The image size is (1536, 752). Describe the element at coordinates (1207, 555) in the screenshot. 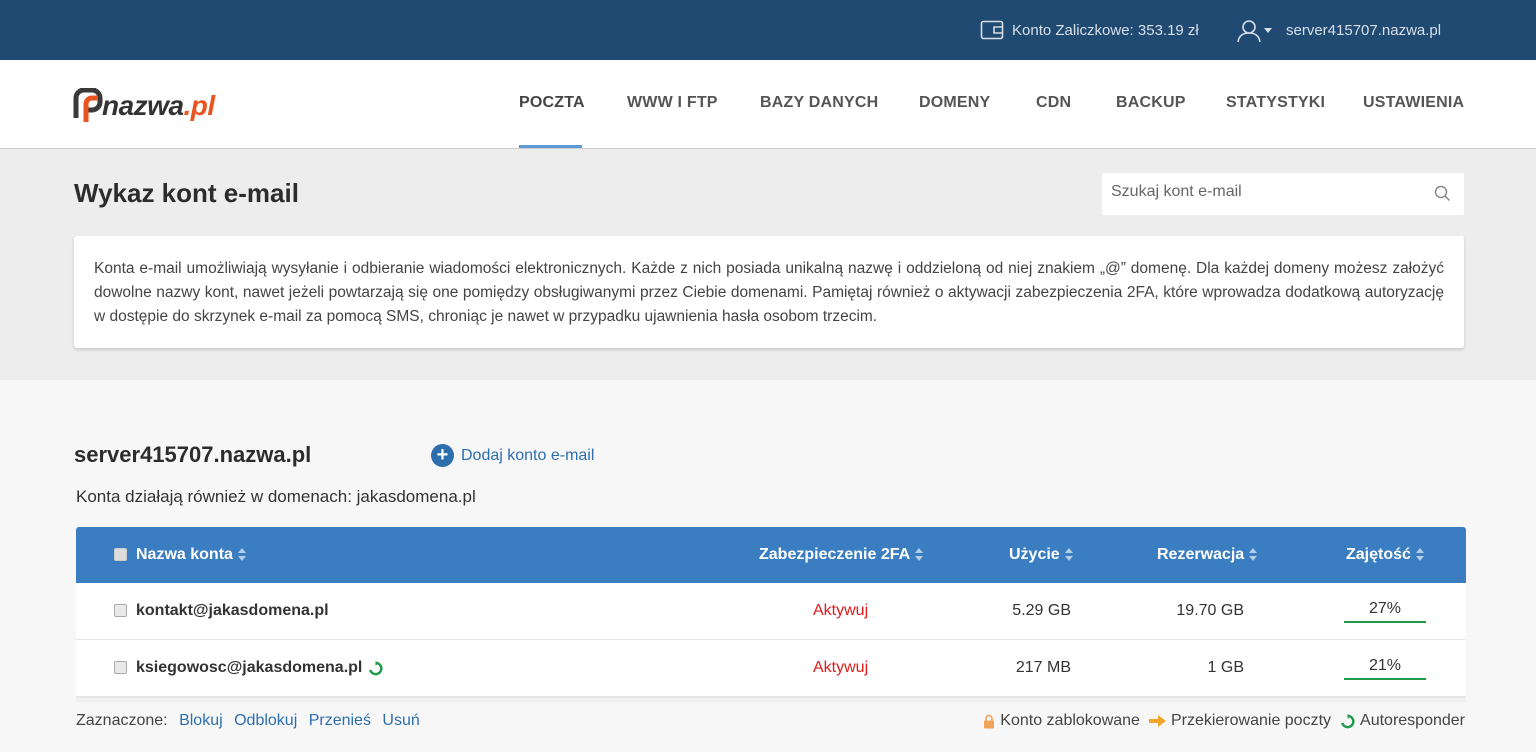

I see `col-reservation-header: Rezerwacja` at that location.